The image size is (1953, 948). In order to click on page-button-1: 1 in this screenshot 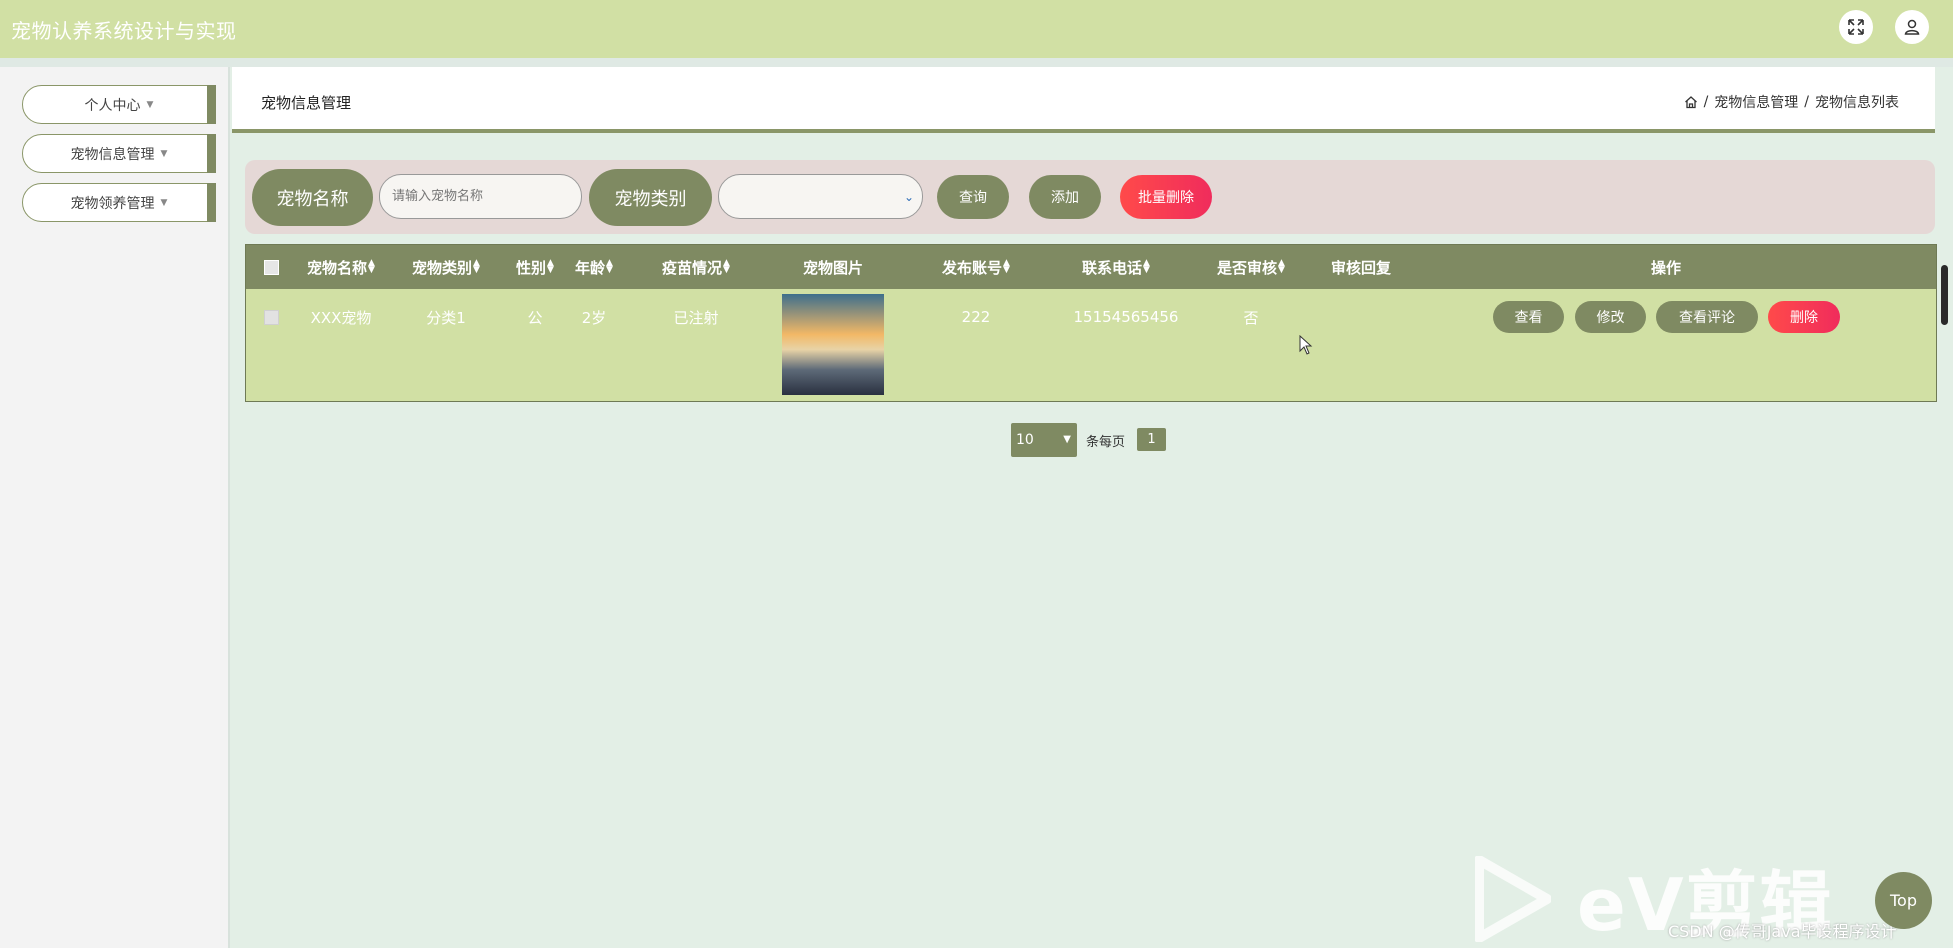, I will do `click(1151, 439)`.